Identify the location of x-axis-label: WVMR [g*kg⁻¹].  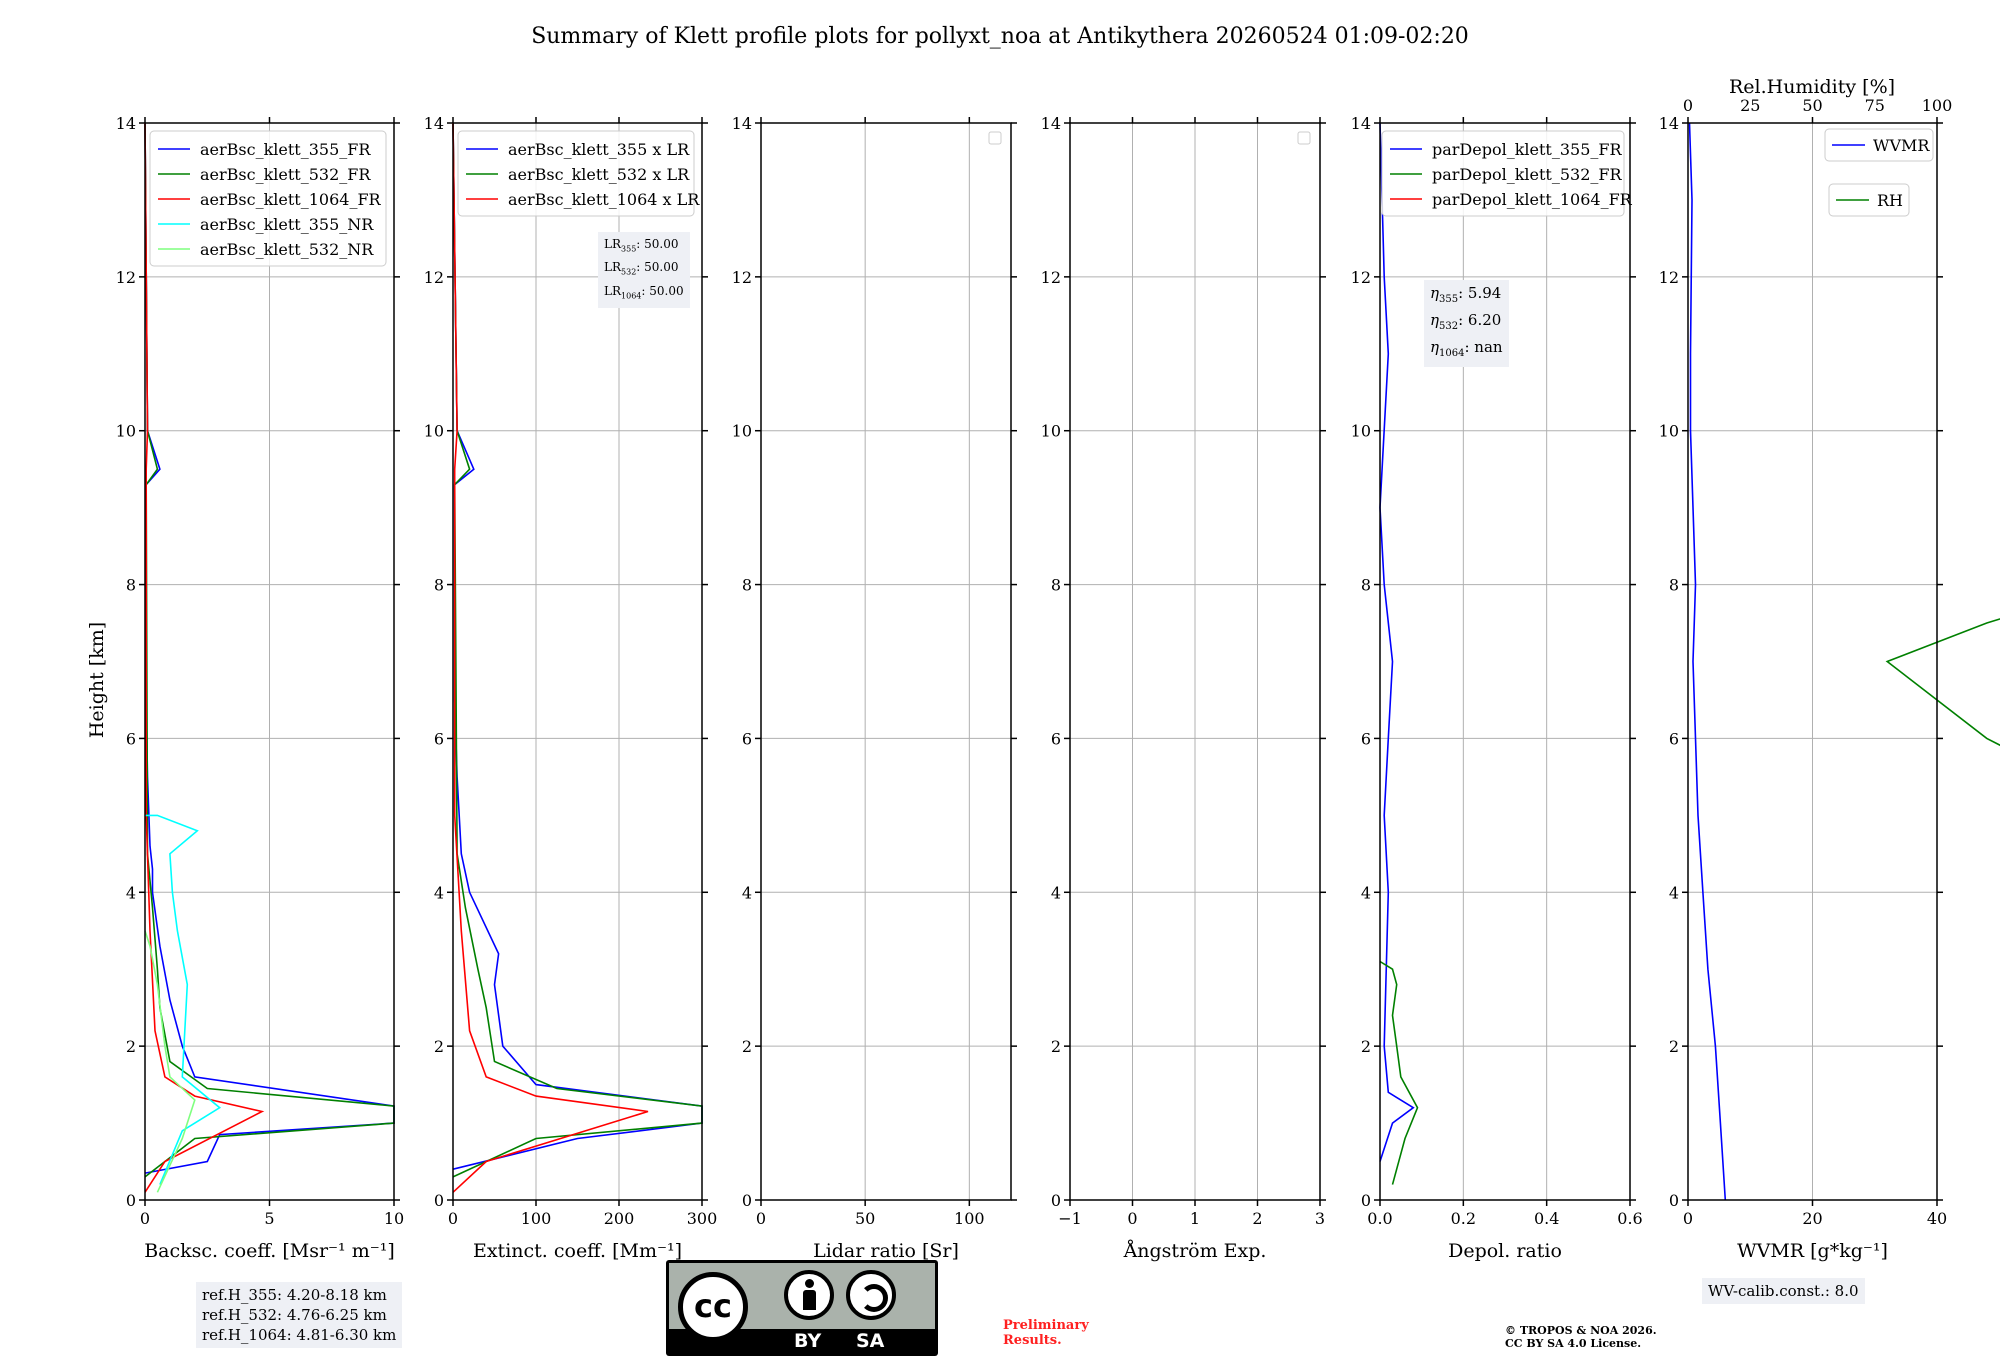
(1812, 1251).